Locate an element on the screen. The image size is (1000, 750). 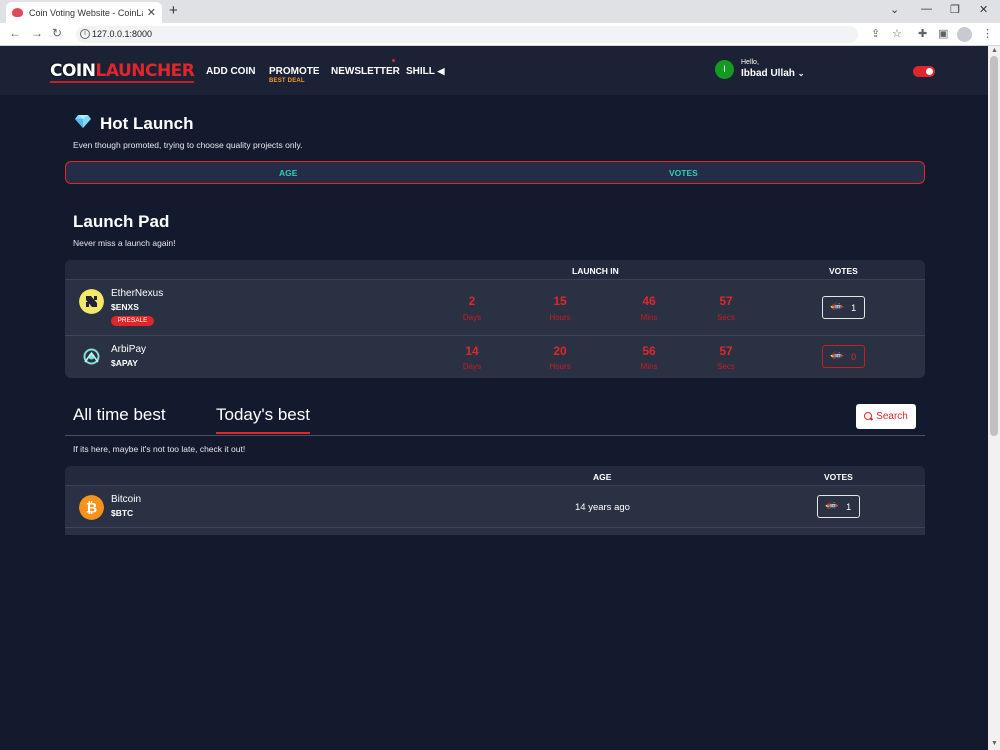
scrollbar: ▲ ▼ is located at coordinates (994, 398).